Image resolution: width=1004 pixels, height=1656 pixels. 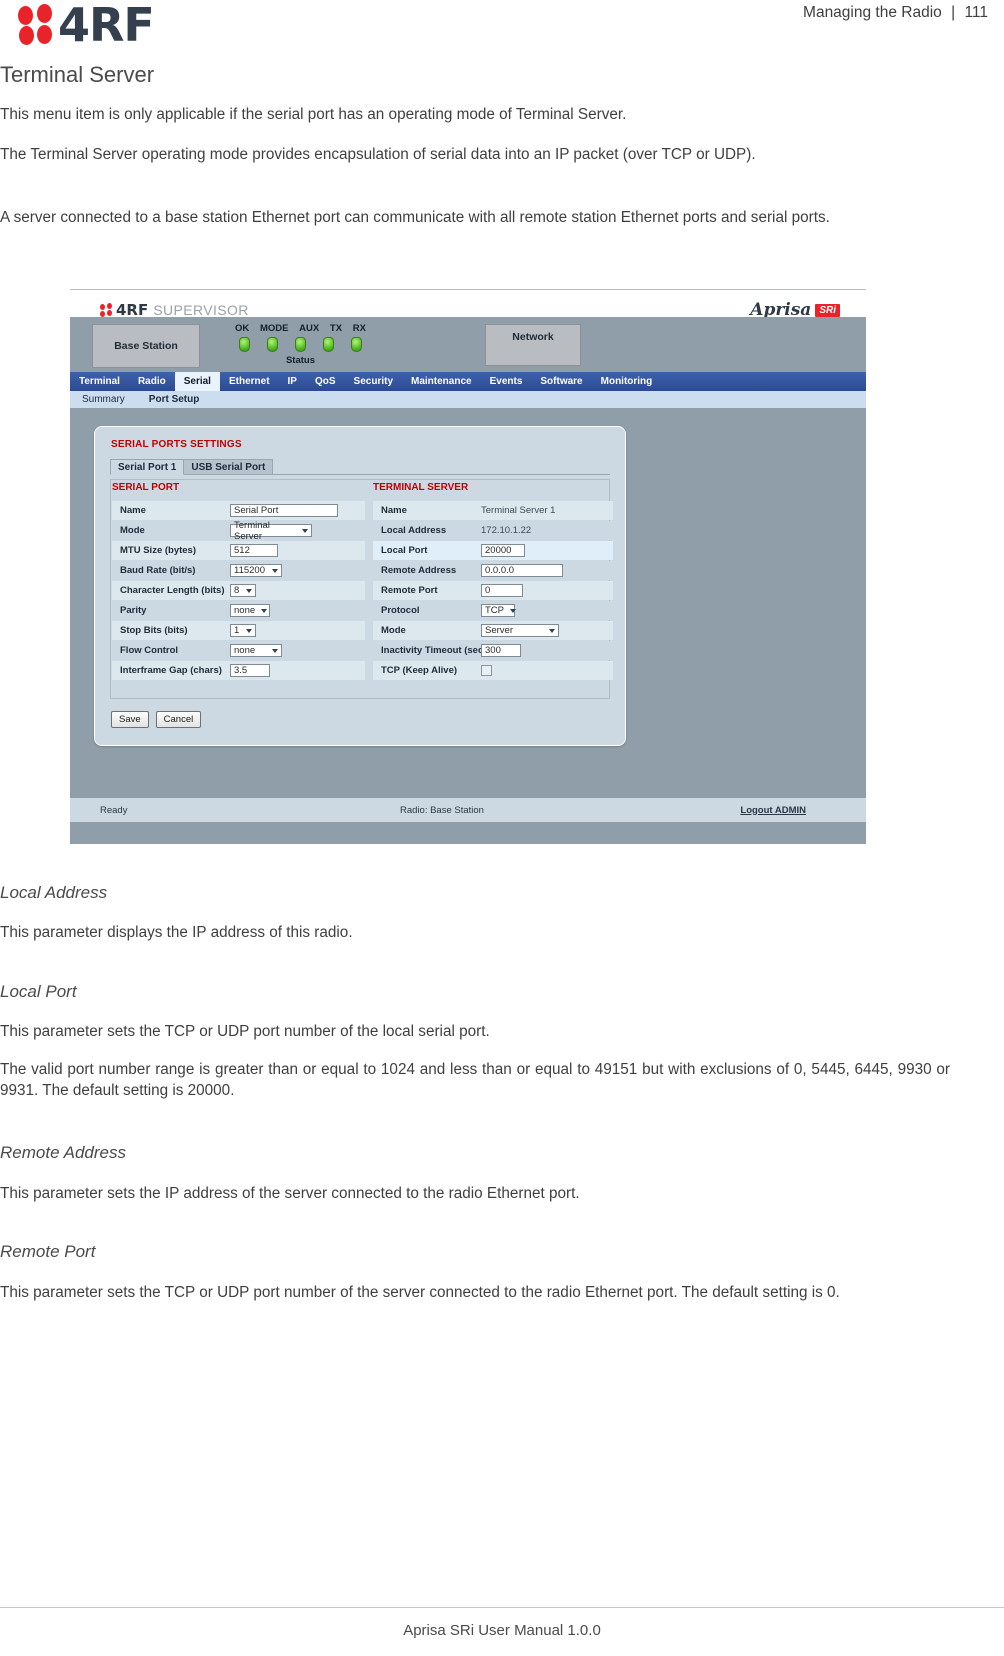 I want to click on field-select-value-mode: Server, so click(x=499, y=630).